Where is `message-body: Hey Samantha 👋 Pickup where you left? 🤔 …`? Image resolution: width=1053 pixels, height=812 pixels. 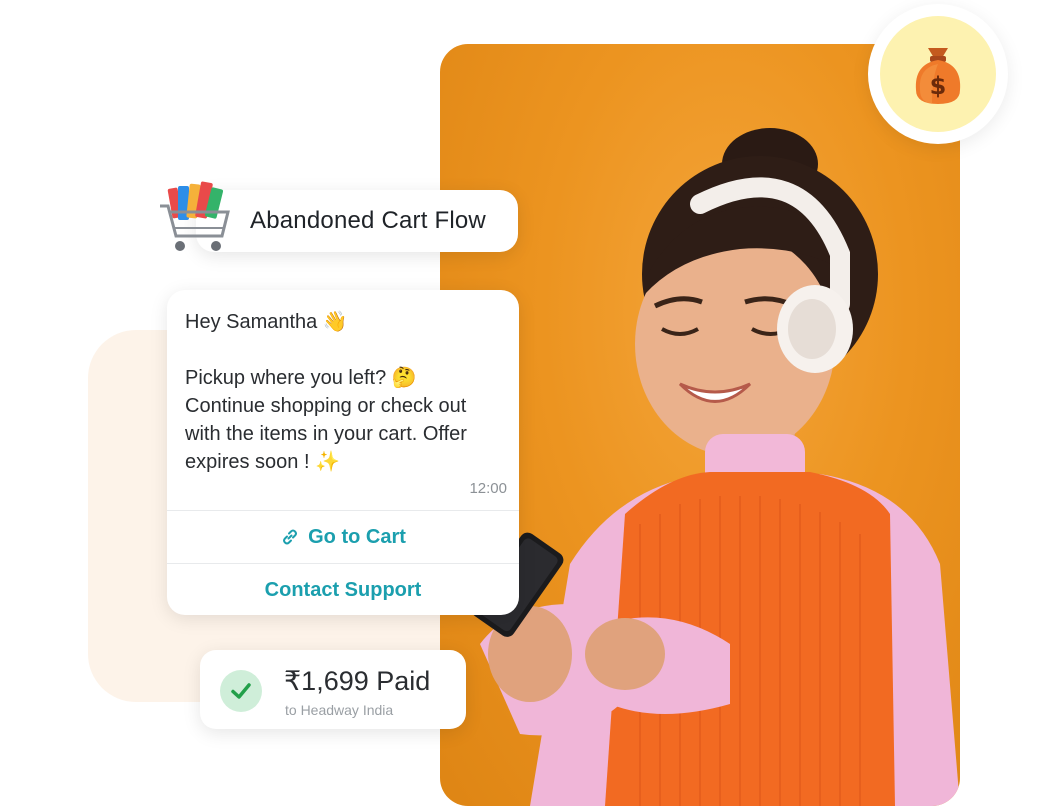
message-body: Hey Samantha 👋 Pickup where you left? 🤔 … is located at coordinates (345, 392).